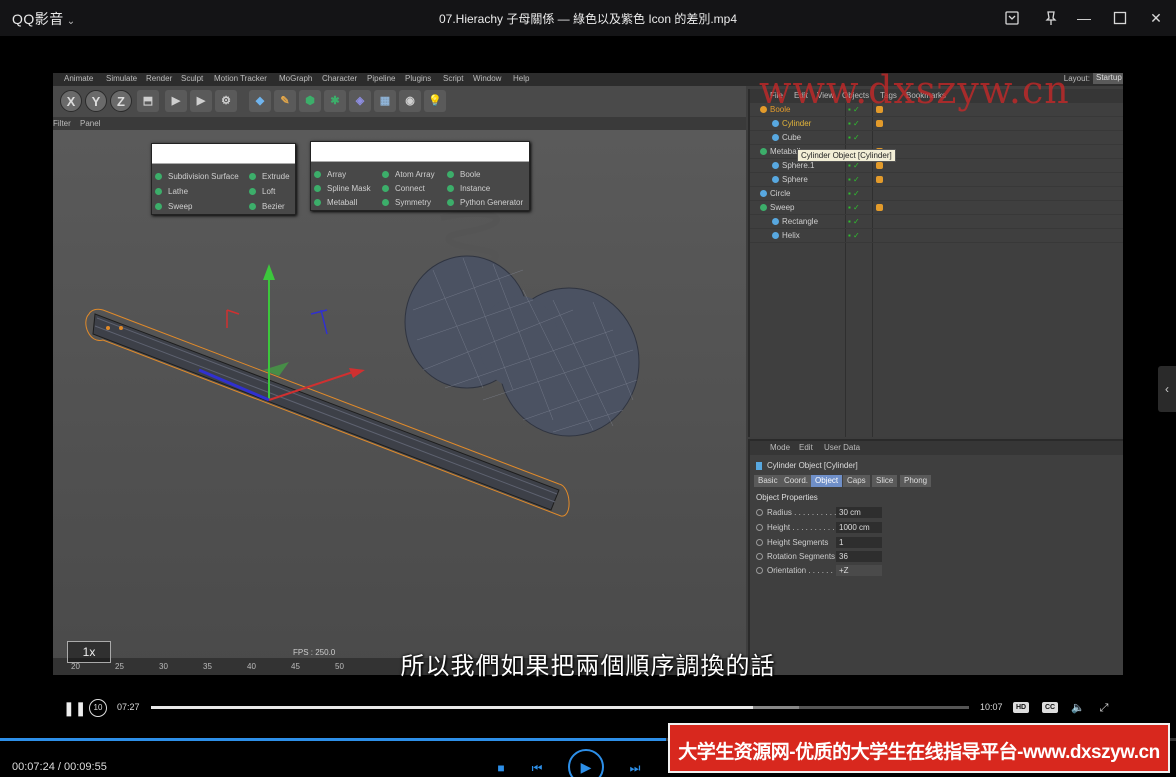 The height and width of the screenshot is (777, 1176). I want to click on cube-icon: ◆, so click(260, 101).